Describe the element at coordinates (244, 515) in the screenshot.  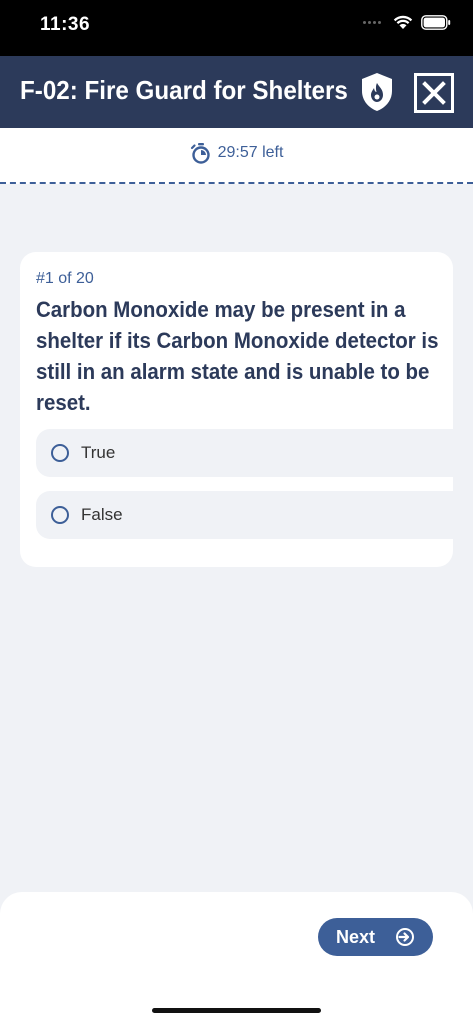
I see `answer-option-false: False` at that location.